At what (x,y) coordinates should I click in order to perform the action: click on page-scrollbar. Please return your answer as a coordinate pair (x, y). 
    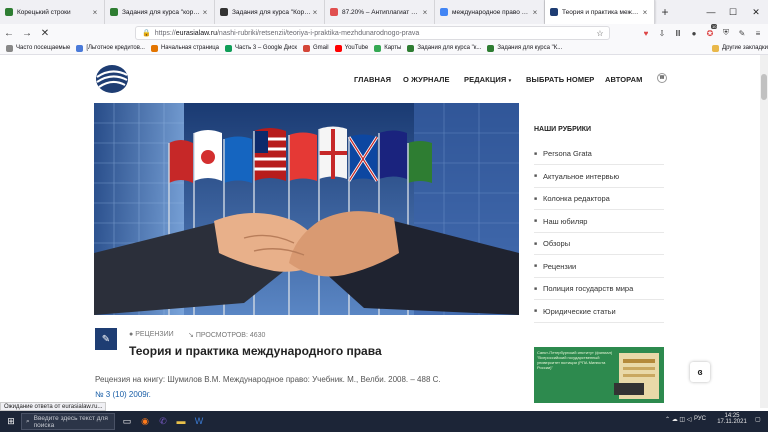
    Looking at the image, I should click on (764, 231).